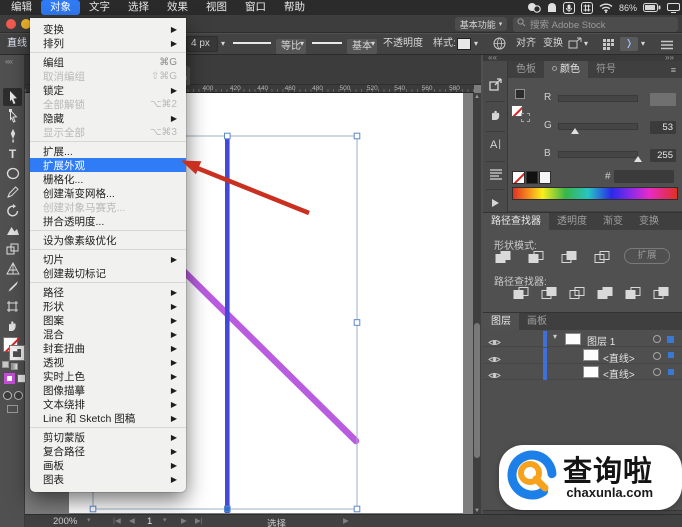 This screenshot has width=682, height=527. I want to click on gradient-mode-icon, so click(14, 366).